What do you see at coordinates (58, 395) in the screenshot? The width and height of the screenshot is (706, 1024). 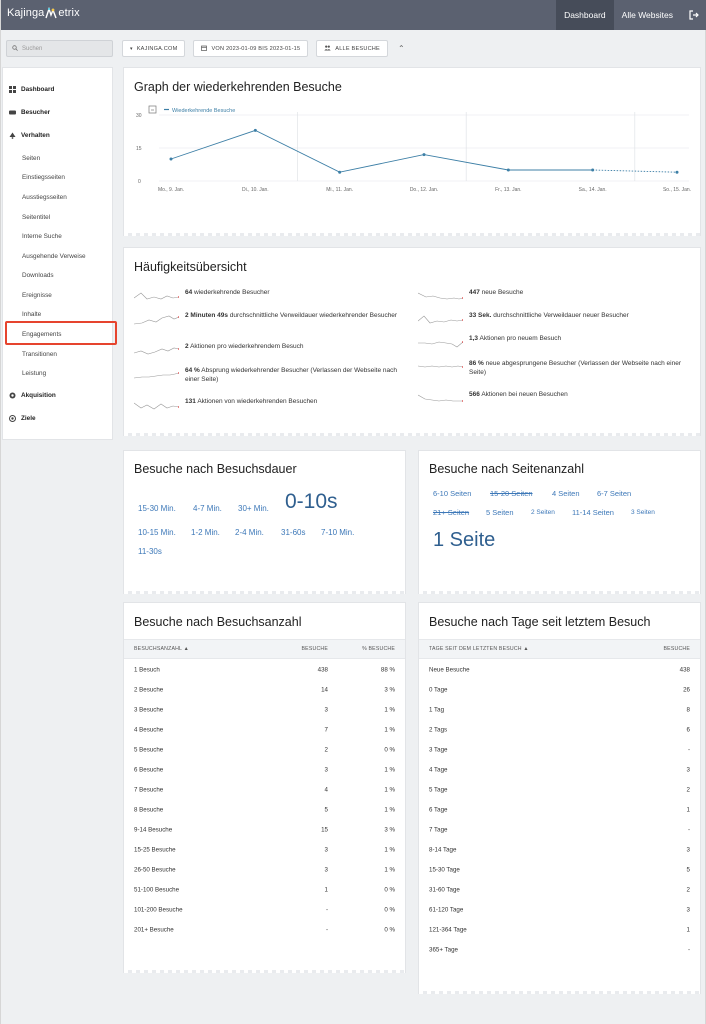 I see `sidebar-item-akquisition: Akquisition` at bounding box center [58, 395].